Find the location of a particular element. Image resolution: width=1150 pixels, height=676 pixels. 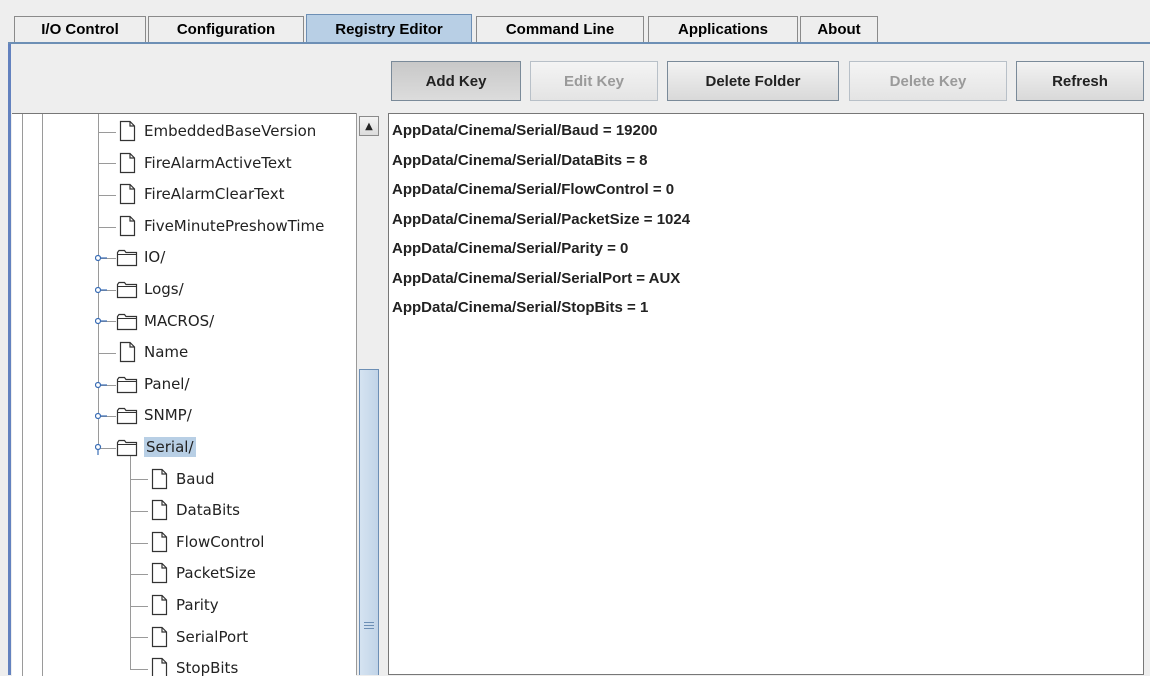

tree-key-node: Baud is located at coordinates (181, 479).